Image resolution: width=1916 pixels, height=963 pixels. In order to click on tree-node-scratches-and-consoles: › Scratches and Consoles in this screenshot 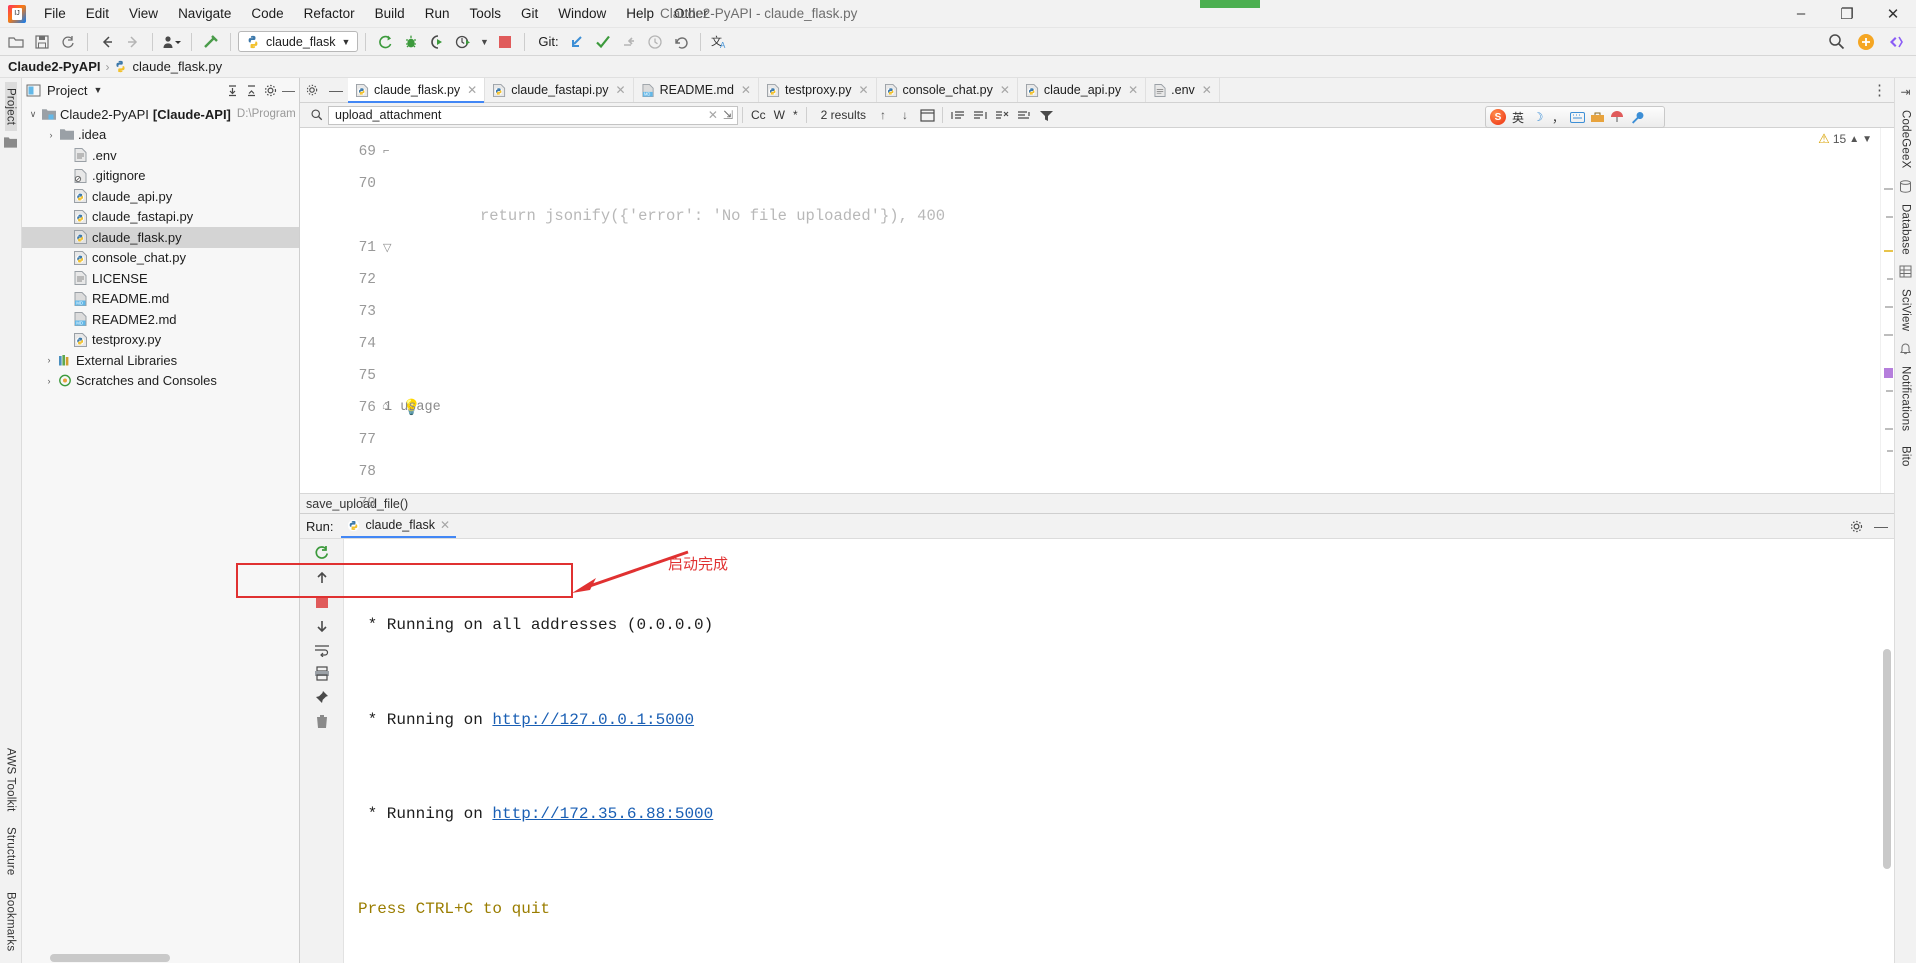, I will do `click(160, 381)`.